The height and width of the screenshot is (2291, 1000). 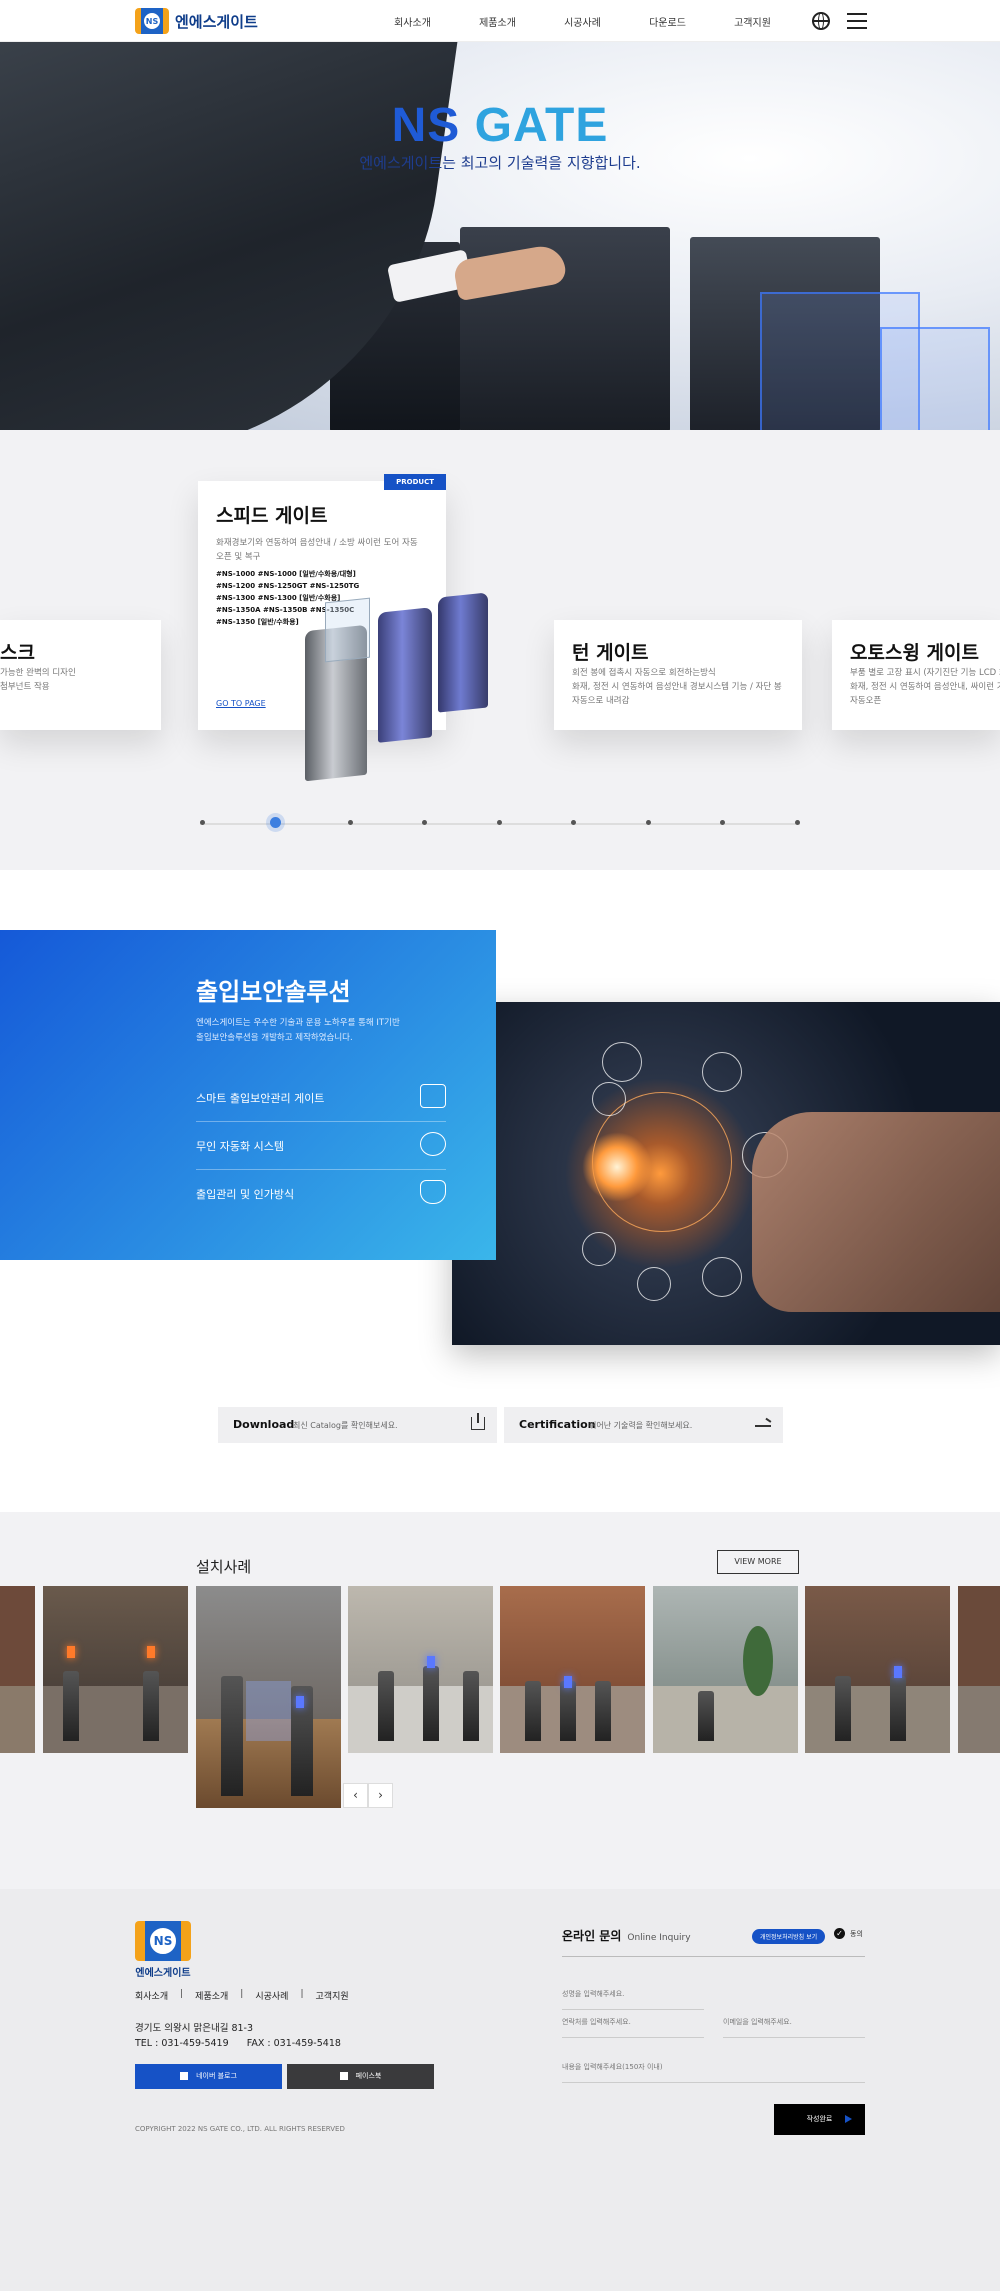 I want to click on footer-menu: 회사소개 | 제품소개 | 시공사례 | 고객지원, so click(x=248, y=1995).